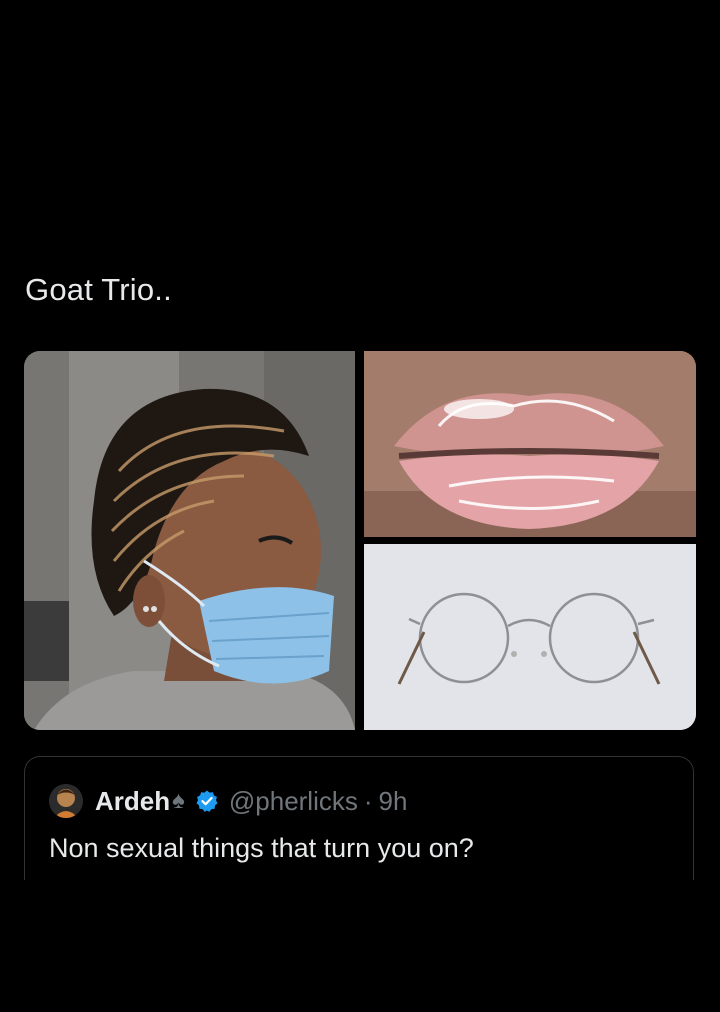 This screenshot has width=720, height=1012. Describe the element at coordinates (393, 801) in the screenshot. I see `timestamp: 9h` at that location.